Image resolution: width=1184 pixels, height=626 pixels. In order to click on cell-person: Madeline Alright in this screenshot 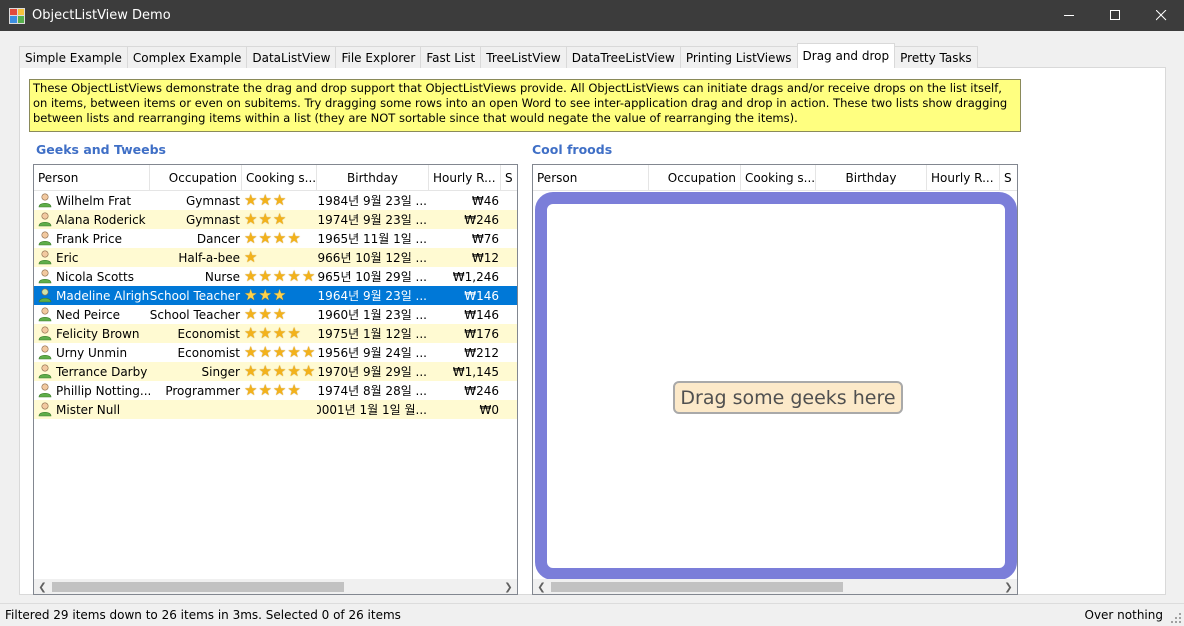, I will do `click(92, 295)`.